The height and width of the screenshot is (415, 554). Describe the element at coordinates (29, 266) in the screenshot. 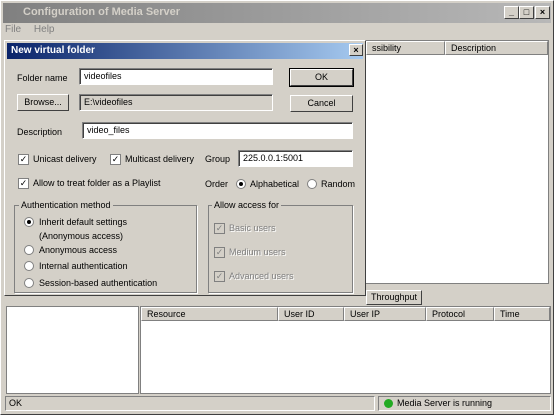

I see `auth-internal-radio` at that location.